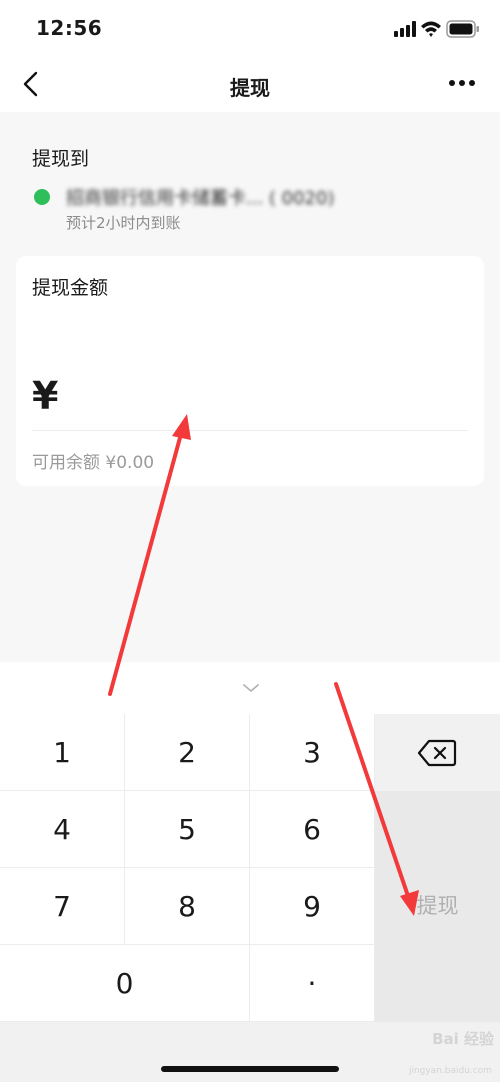  What do you see at coordinates (250, 430) in the screenshot?
I see `divider` at bounding box center [250, 430].